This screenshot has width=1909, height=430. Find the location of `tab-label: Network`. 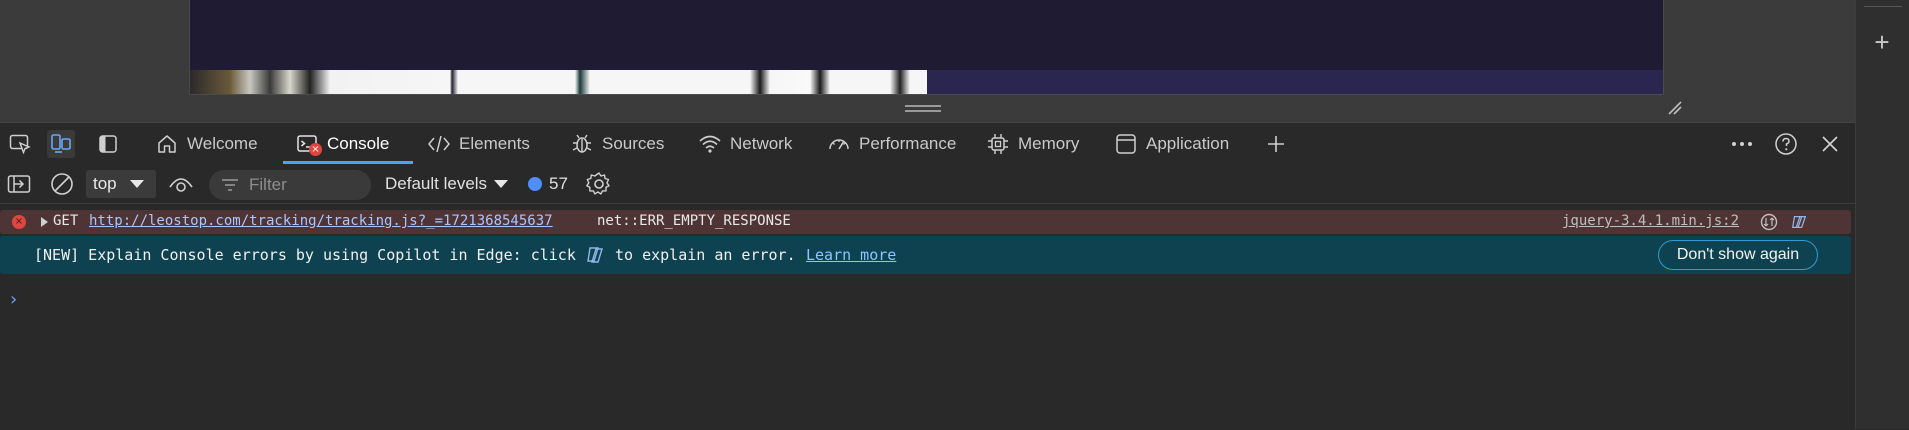

tab-label: Network is located at coordinates (761, 143).